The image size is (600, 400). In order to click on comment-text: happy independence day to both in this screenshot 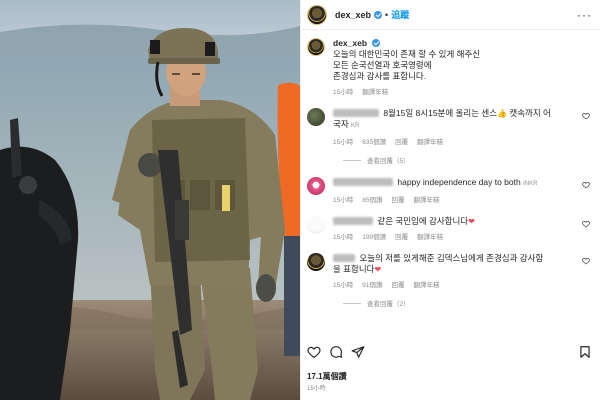, I will do `click(459, 182)`.